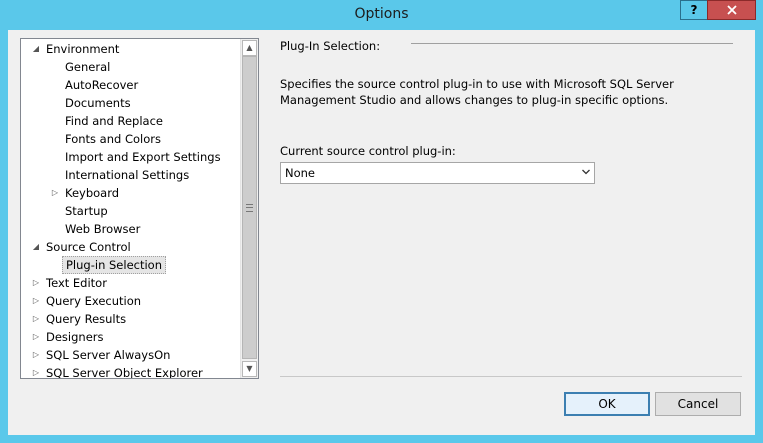  I want to click on tree-scrollbar: ▲ ▼, so click(249, 208).